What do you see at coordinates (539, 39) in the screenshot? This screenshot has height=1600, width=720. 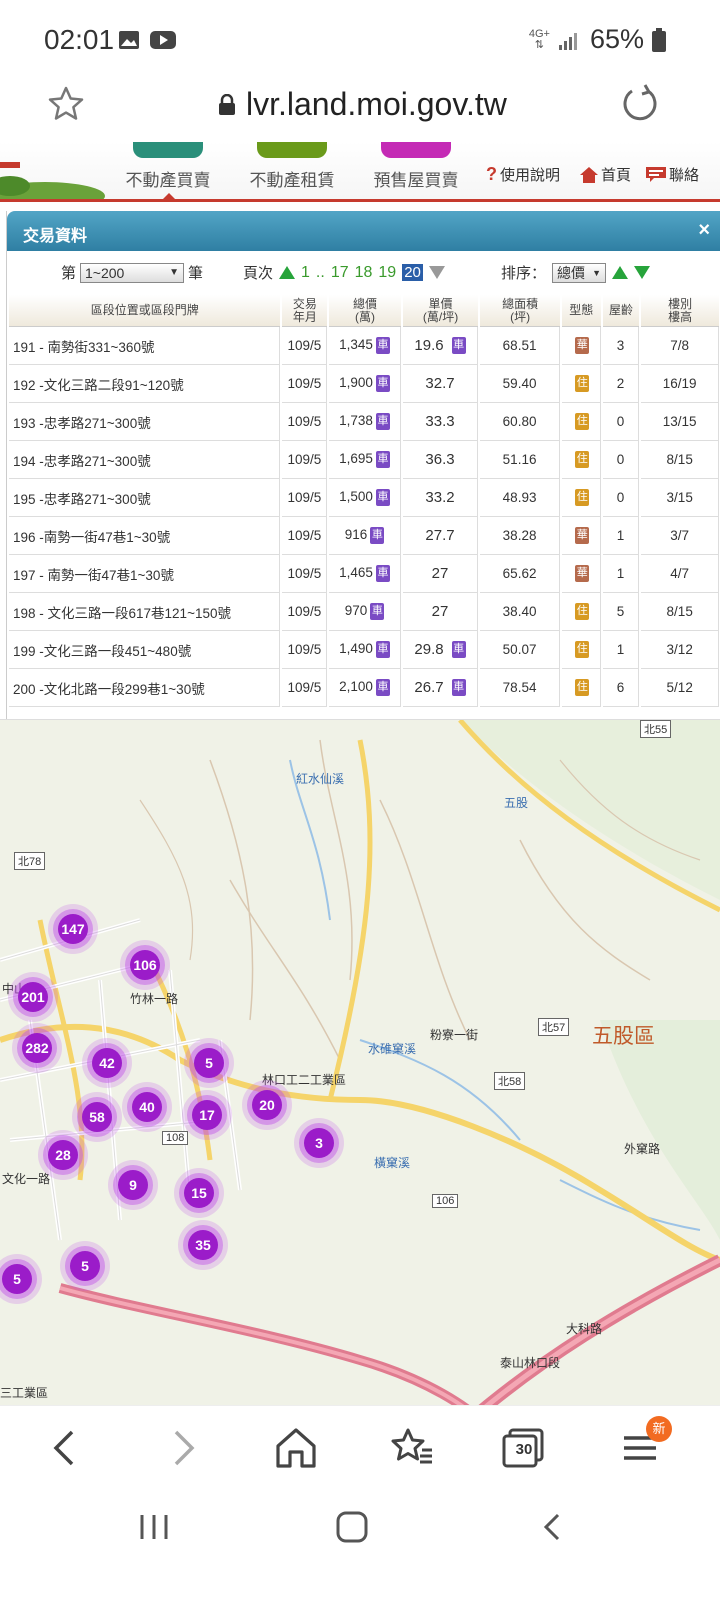 I see `network-indicator: 4G+ ⇅` at bounding box center [539, 39].